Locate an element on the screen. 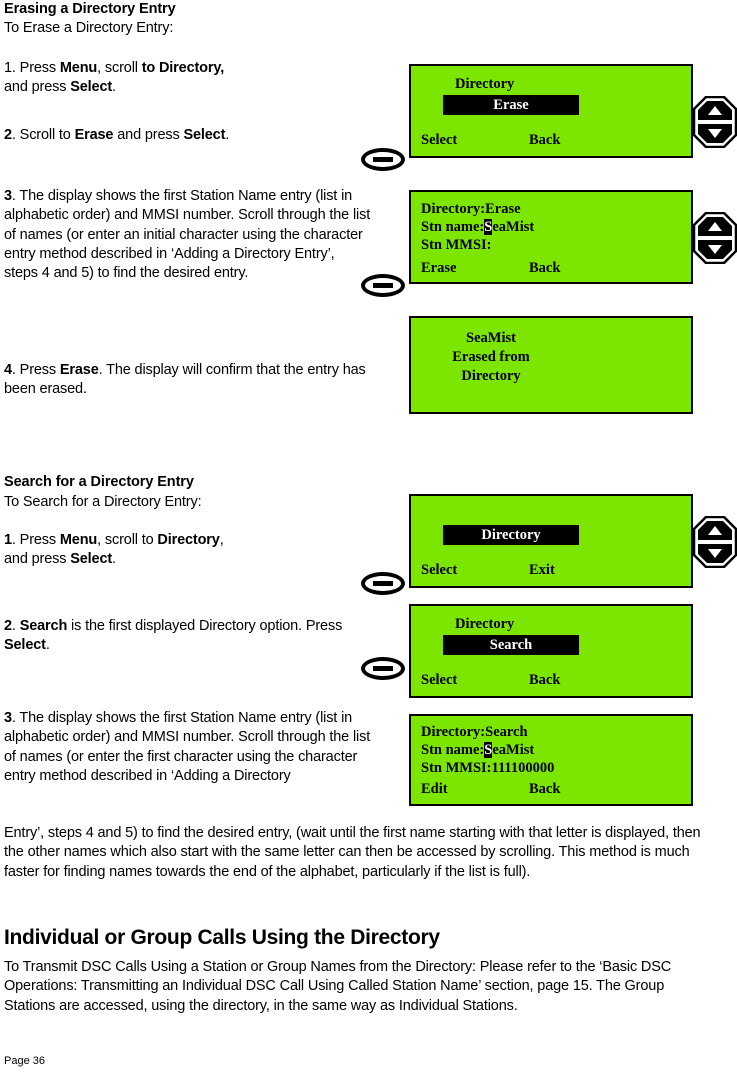  lcd4-selected-item: Directory is located at coordinates (511, 535).